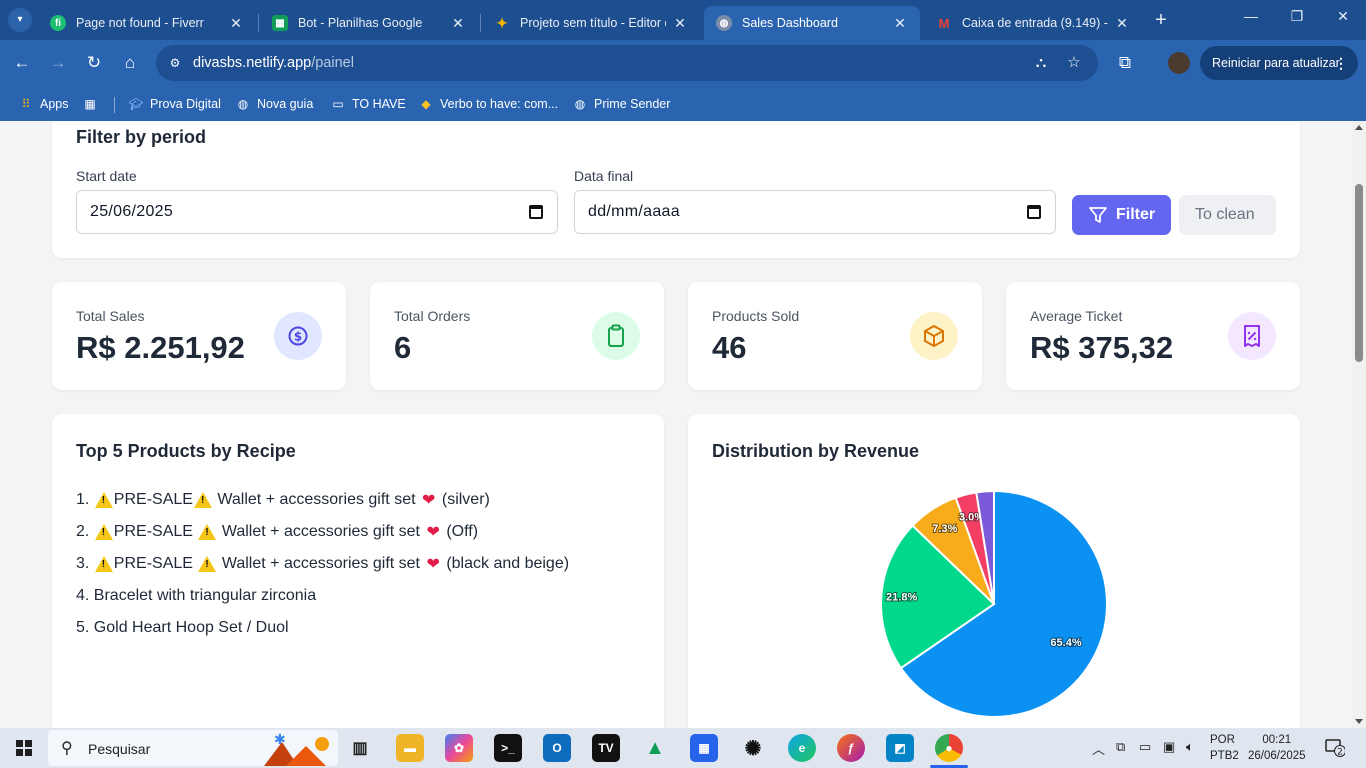  Describe the element at coordinates (1224, 748) in the screenshot. I see `input-language: POR PTB2` at that location.